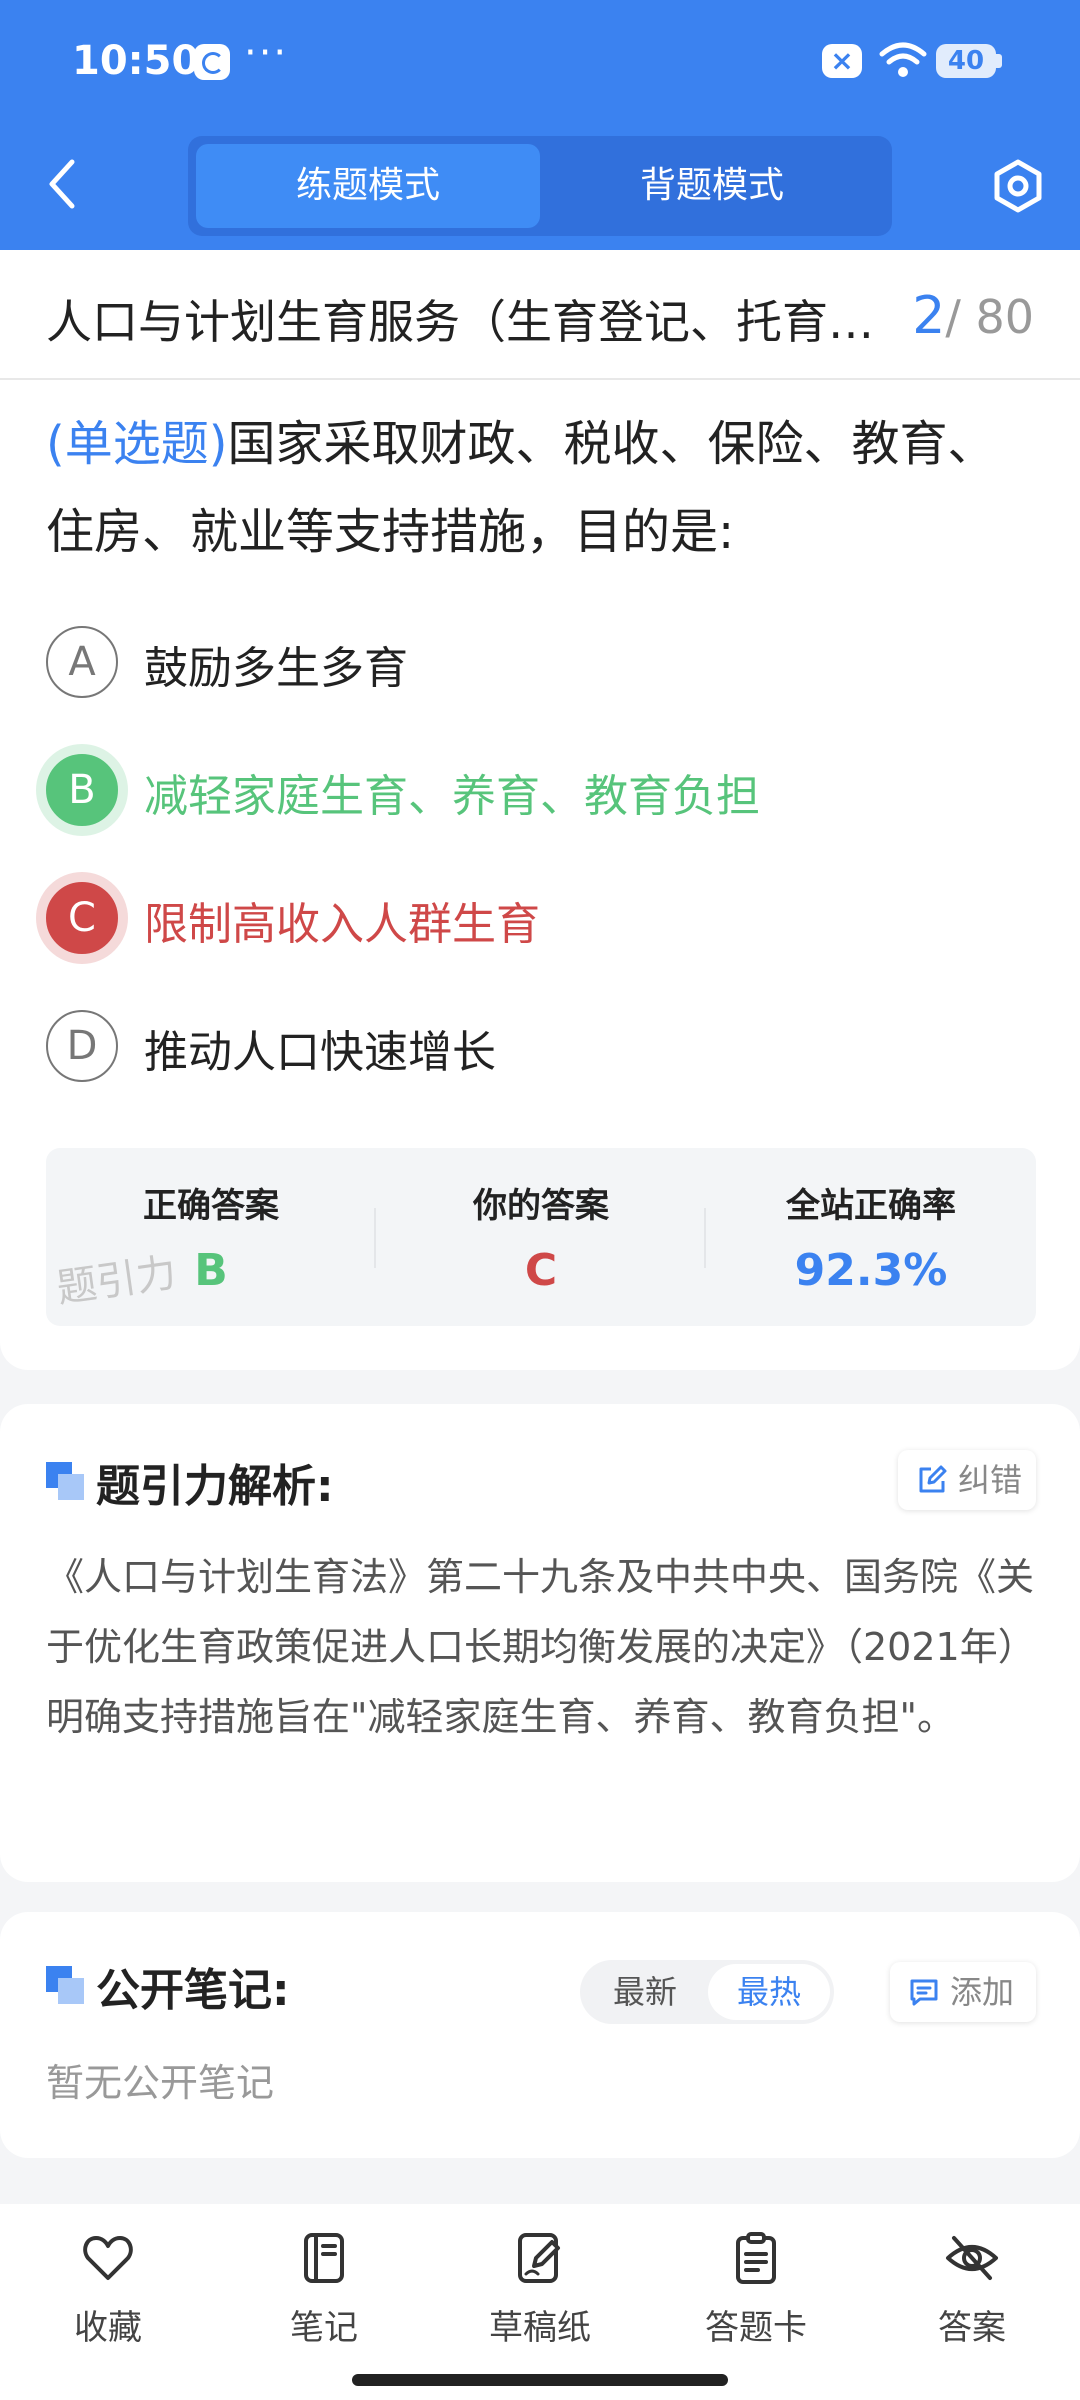 Image resolution: width=1080 pixels, height=2400 pixels. I want to click on option-c: C 限制高收入人群生育, so click(541, 918).